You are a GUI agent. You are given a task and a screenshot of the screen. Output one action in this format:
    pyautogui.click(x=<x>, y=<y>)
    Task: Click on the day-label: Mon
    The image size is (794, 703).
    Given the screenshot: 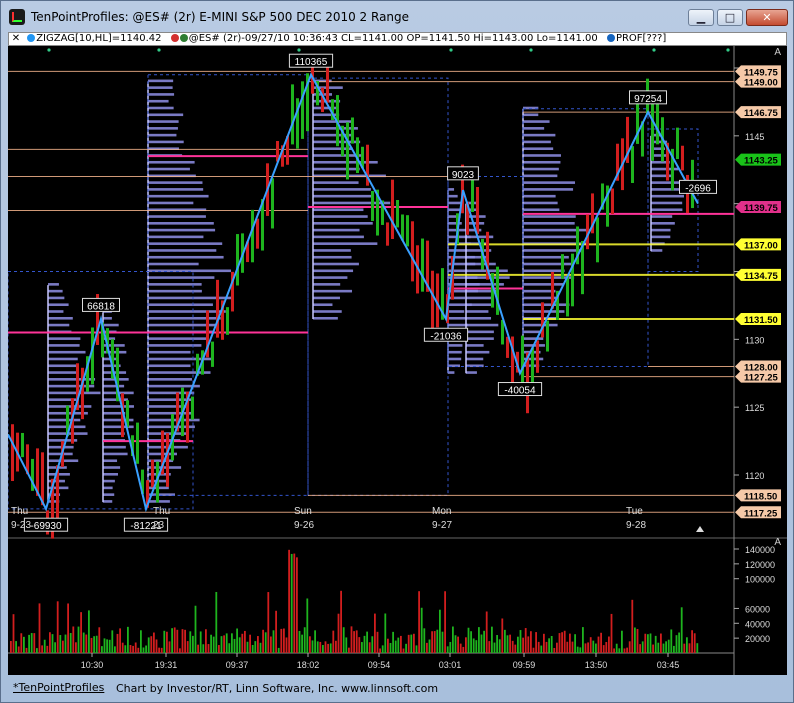 What is the action you would take?
    pyautogui.click(x=441, y=511)
    